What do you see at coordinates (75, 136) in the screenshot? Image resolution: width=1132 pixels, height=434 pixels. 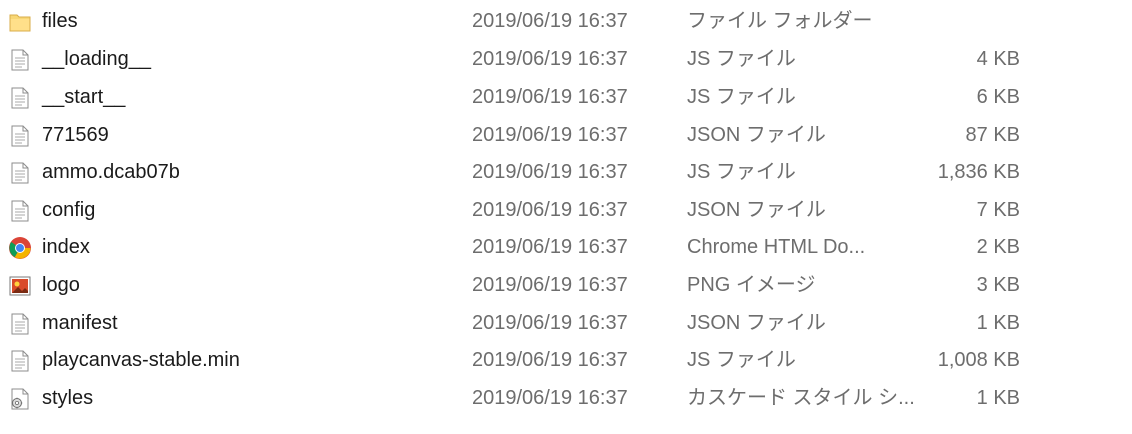 I see `file-name: 771569` at bounding box center [75, 136].